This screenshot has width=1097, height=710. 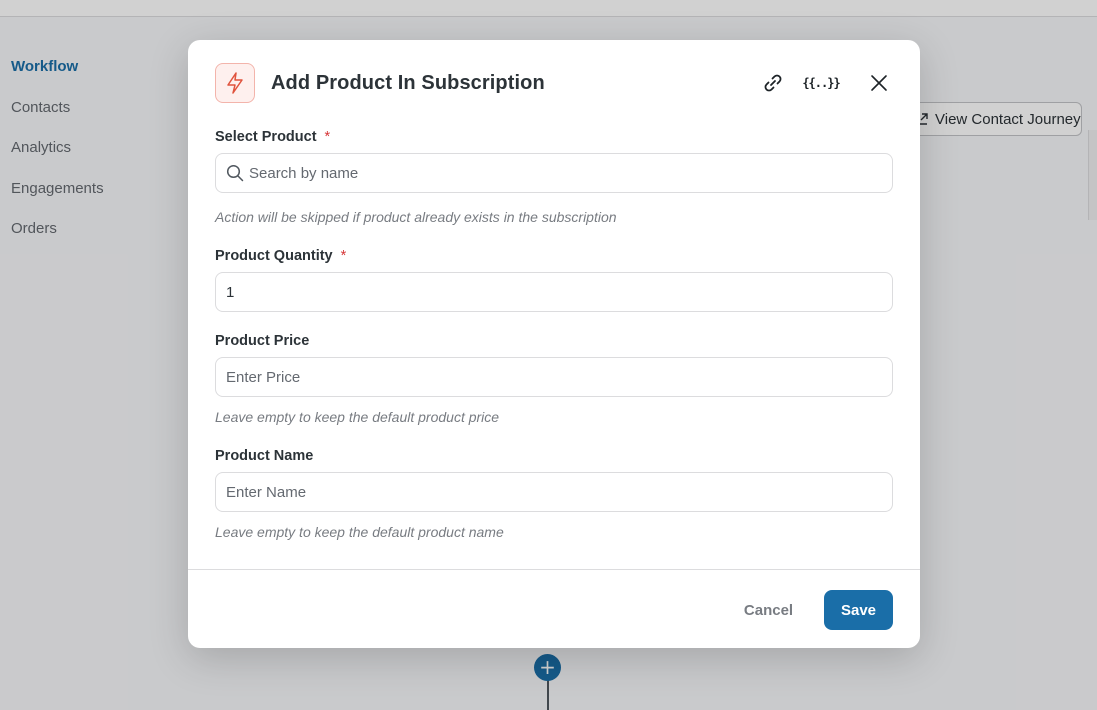 I want to click on modal-title: Add Product In Subscription, so click(x=408, y=82).